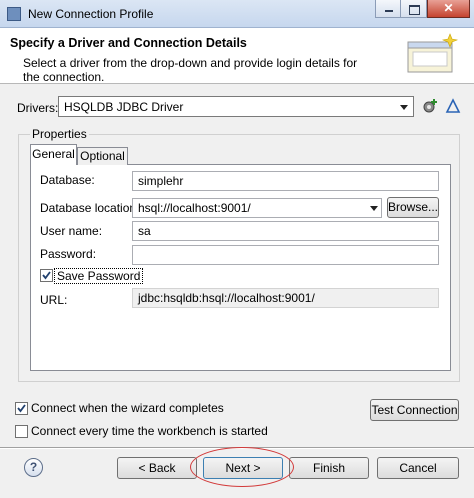 The width and height of the screenshot is (474, 498). Describe the element at coordinates (257, 208) in the screenshot. I see `database-location-combo: hsql://localhost:9001/` at that location.